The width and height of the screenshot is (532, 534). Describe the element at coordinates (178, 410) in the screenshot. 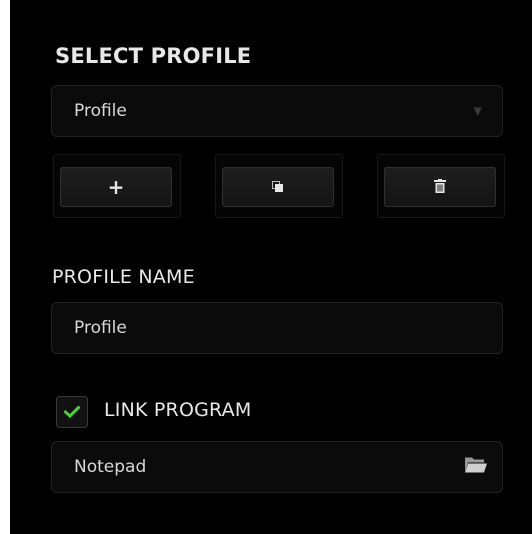

I see `link-program-label: LINK PROGRAM` at that location.